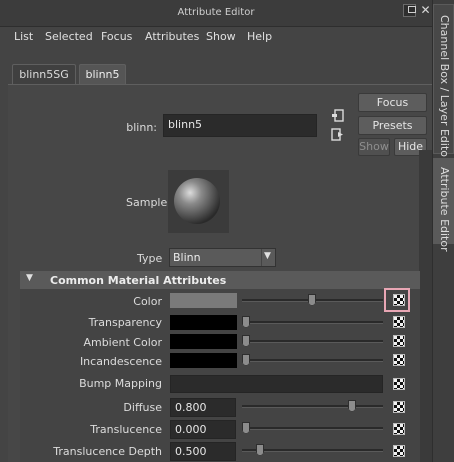  I want to click on bump-mapping-field, so click(276, 384).